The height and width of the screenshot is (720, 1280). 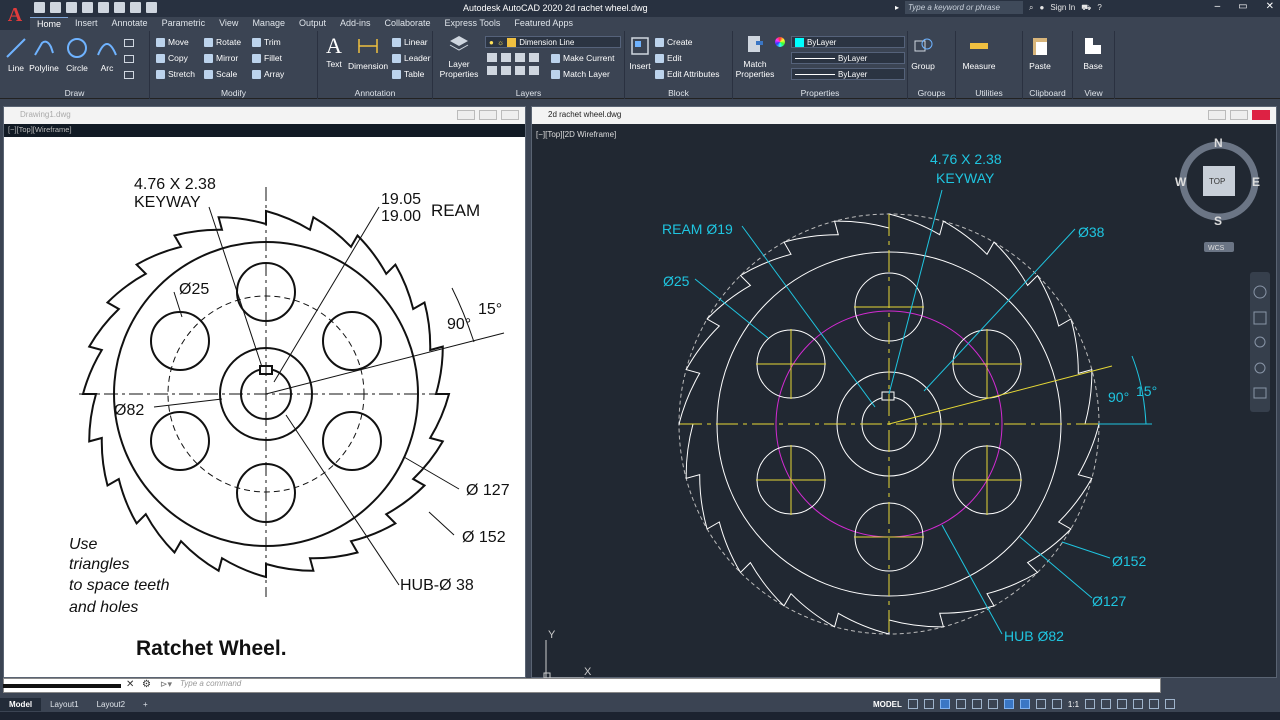 I want to click on match-layer-button: Match Layer, so click(x=580, y=74).